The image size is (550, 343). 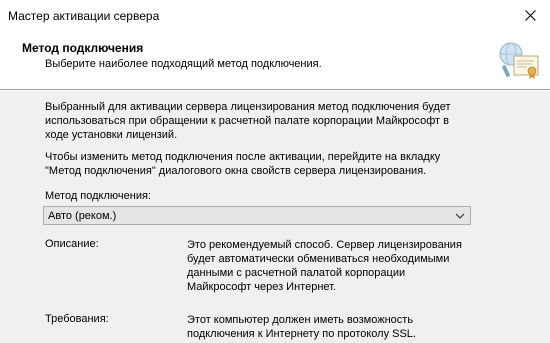 I want to click on connection-method-select: Авто (реком.), so click(x=257, y=215).